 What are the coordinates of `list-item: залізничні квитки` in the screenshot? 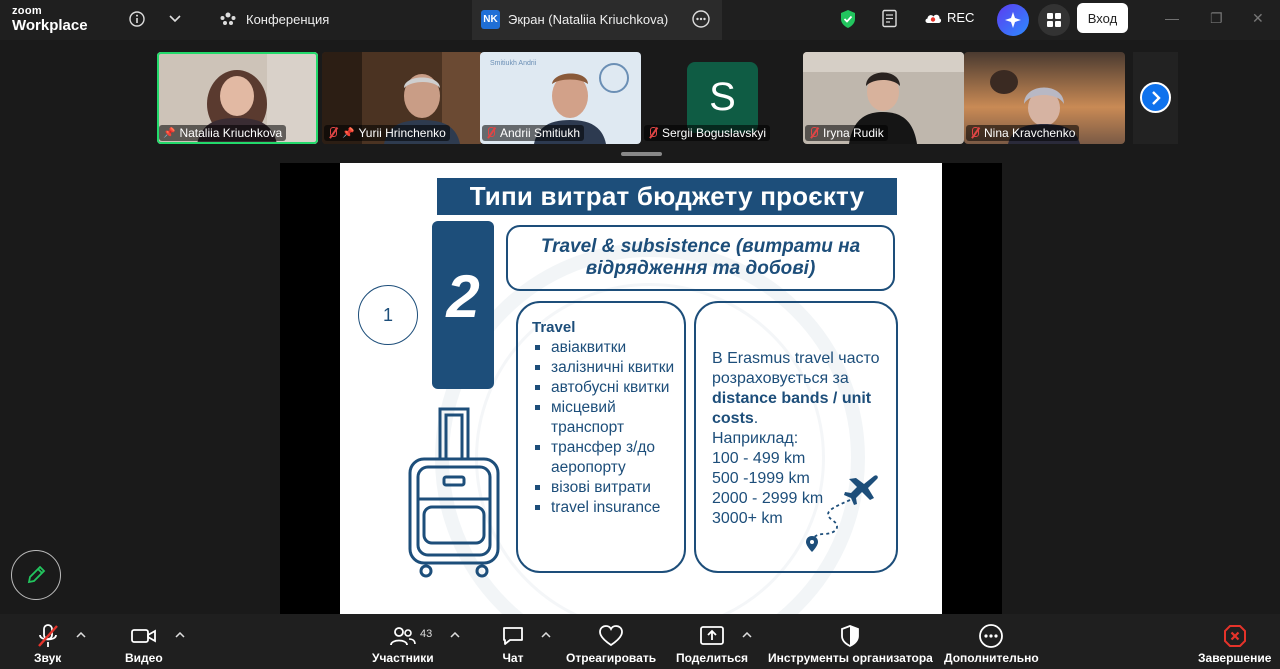 It's located at (608, 368).